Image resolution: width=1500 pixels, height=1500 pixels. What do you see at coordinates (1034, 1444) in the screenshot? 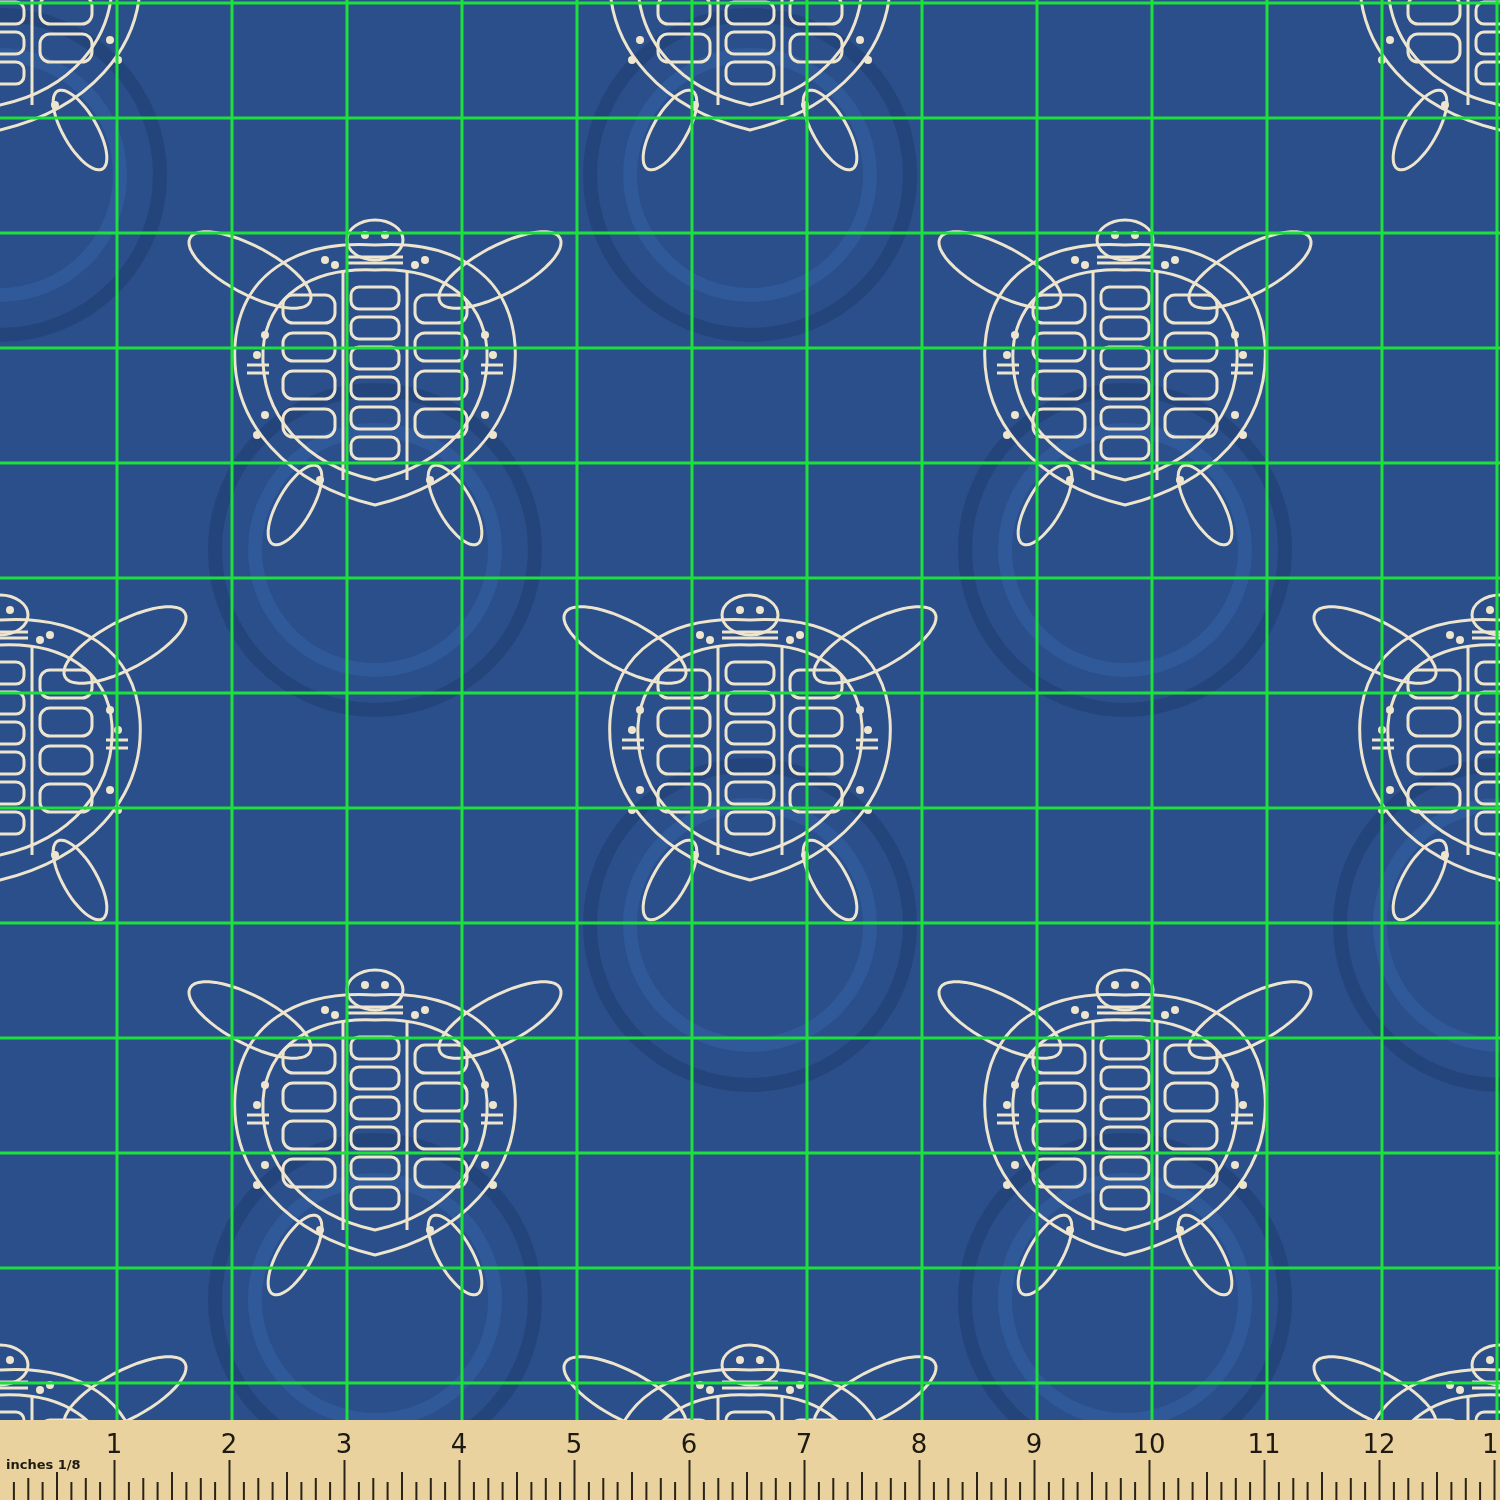
I see `ruler-number: 9` at bounding box center [1034, 1444].